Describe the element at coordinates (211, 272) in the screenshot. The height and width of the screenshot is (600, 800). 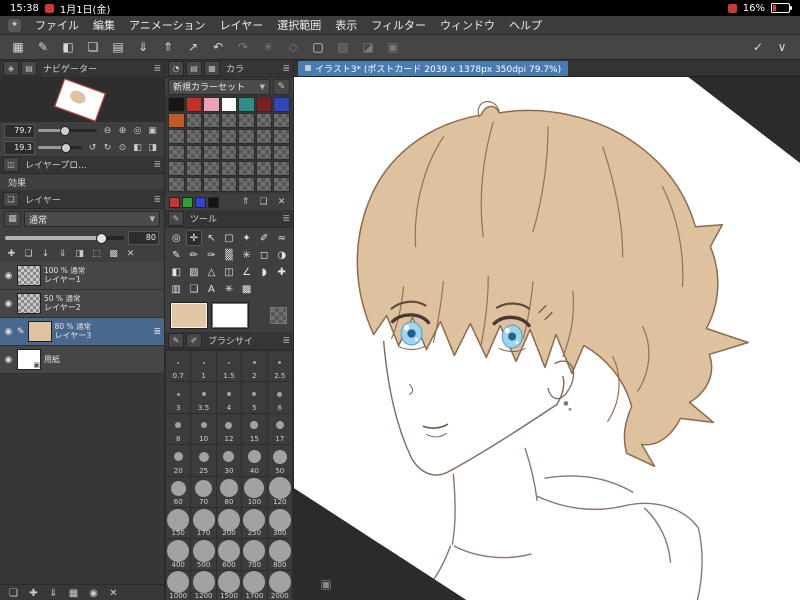
I see `figure-tool: △` at that location.